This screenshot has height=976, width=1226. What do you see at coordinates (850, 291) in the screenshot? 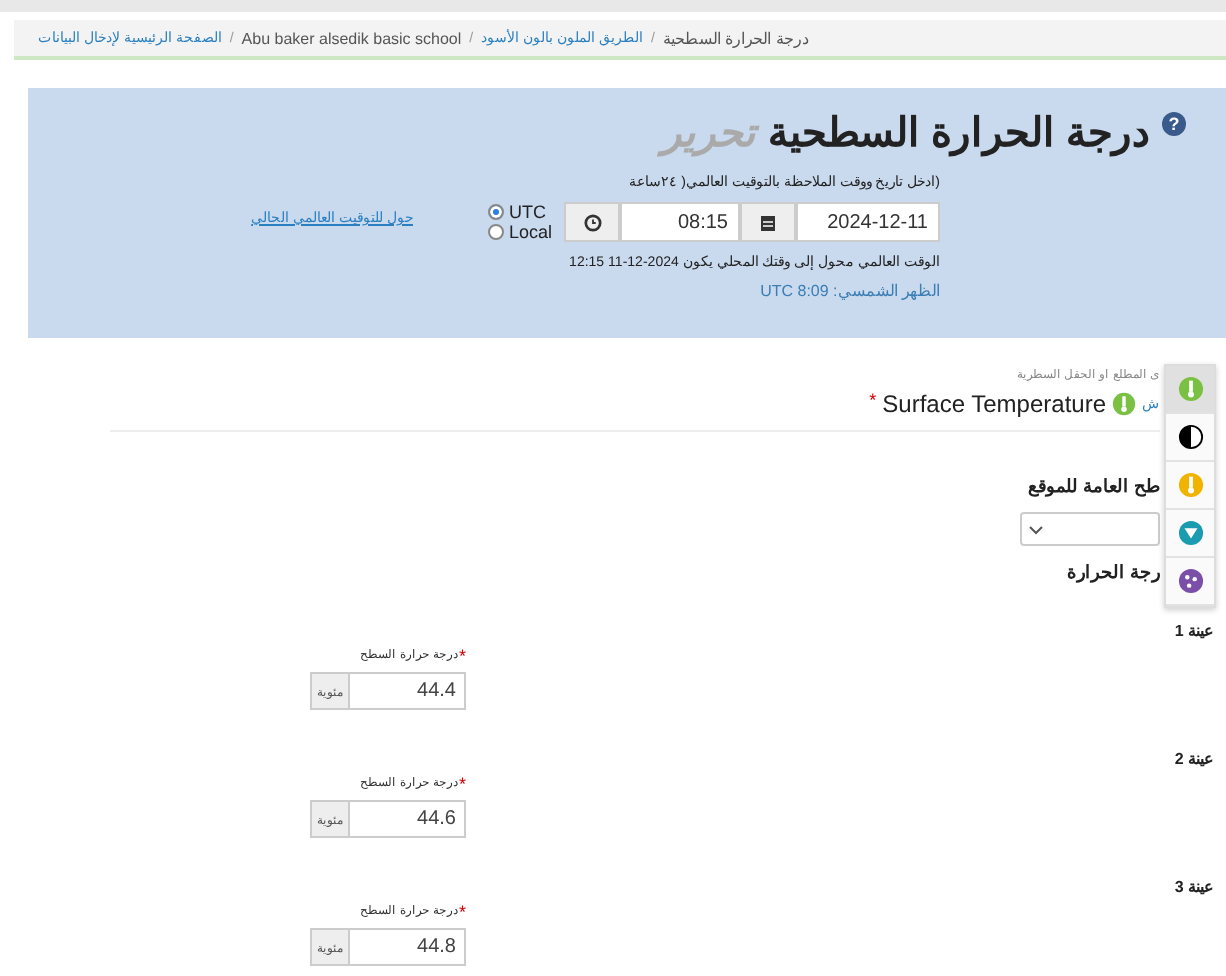
I see `solar-noon-text: الظهر الشمسي: UTC 8:09` at bounding box center [850, 291].